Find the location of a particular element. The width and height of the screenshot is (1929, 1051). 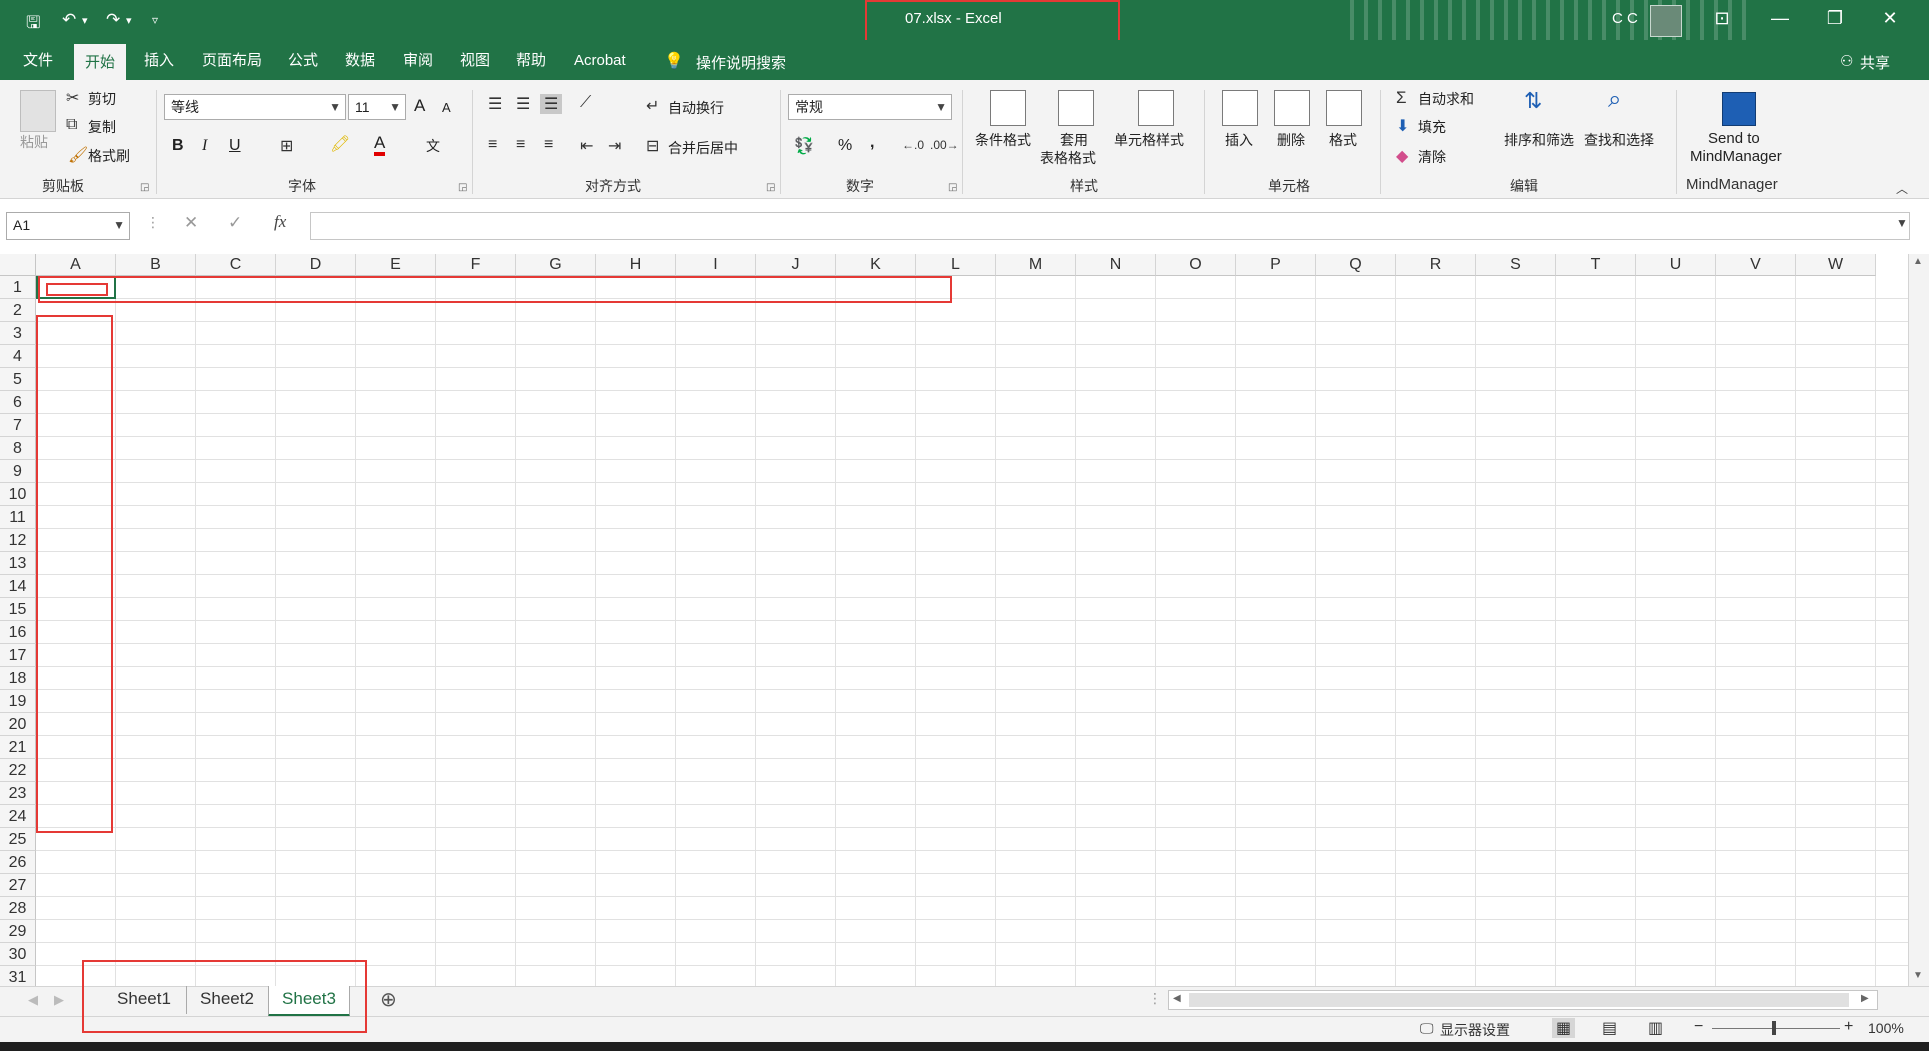

align-middle-icon: ☰ is located at coordinates (523, 104).